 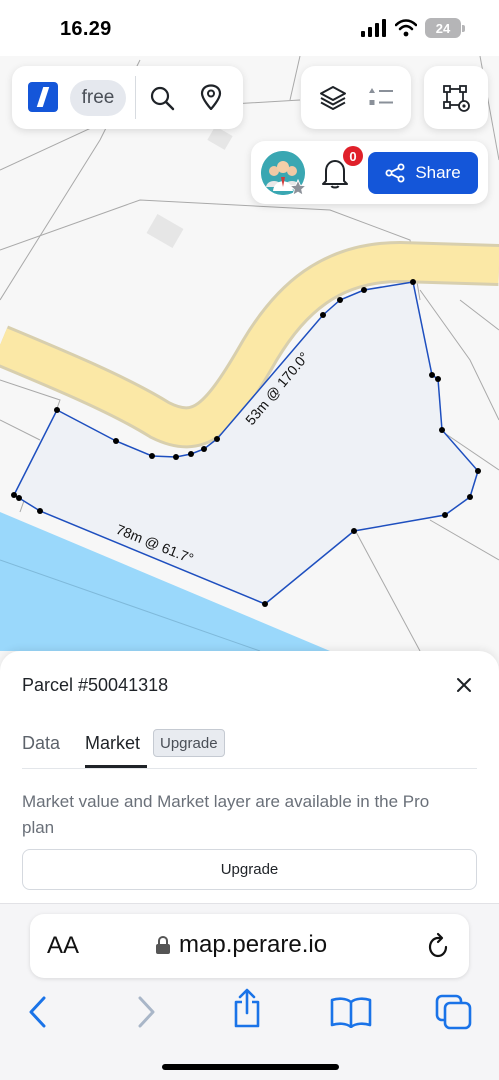 I want to click on forward-icon, so click(x=146, y=1012).